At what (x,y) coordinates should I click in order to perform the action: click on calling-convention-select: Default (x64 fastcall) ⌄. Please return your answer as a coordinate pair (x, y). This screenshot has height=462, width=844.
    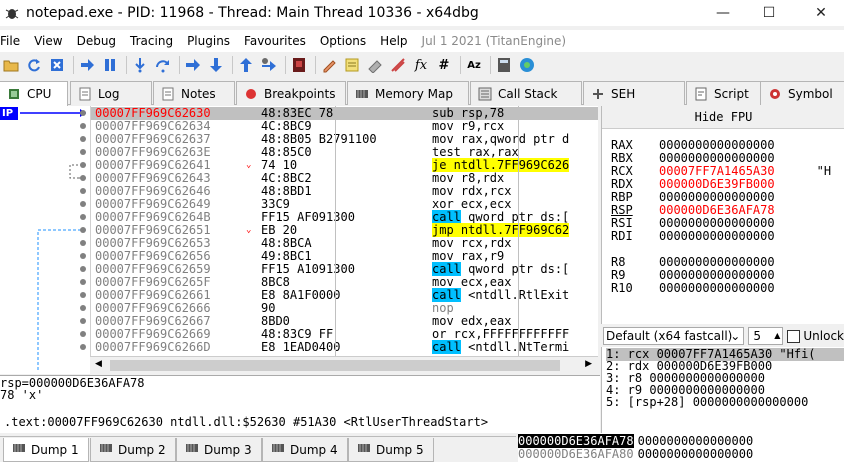
    Looking at the image, I should click on (674, 336).